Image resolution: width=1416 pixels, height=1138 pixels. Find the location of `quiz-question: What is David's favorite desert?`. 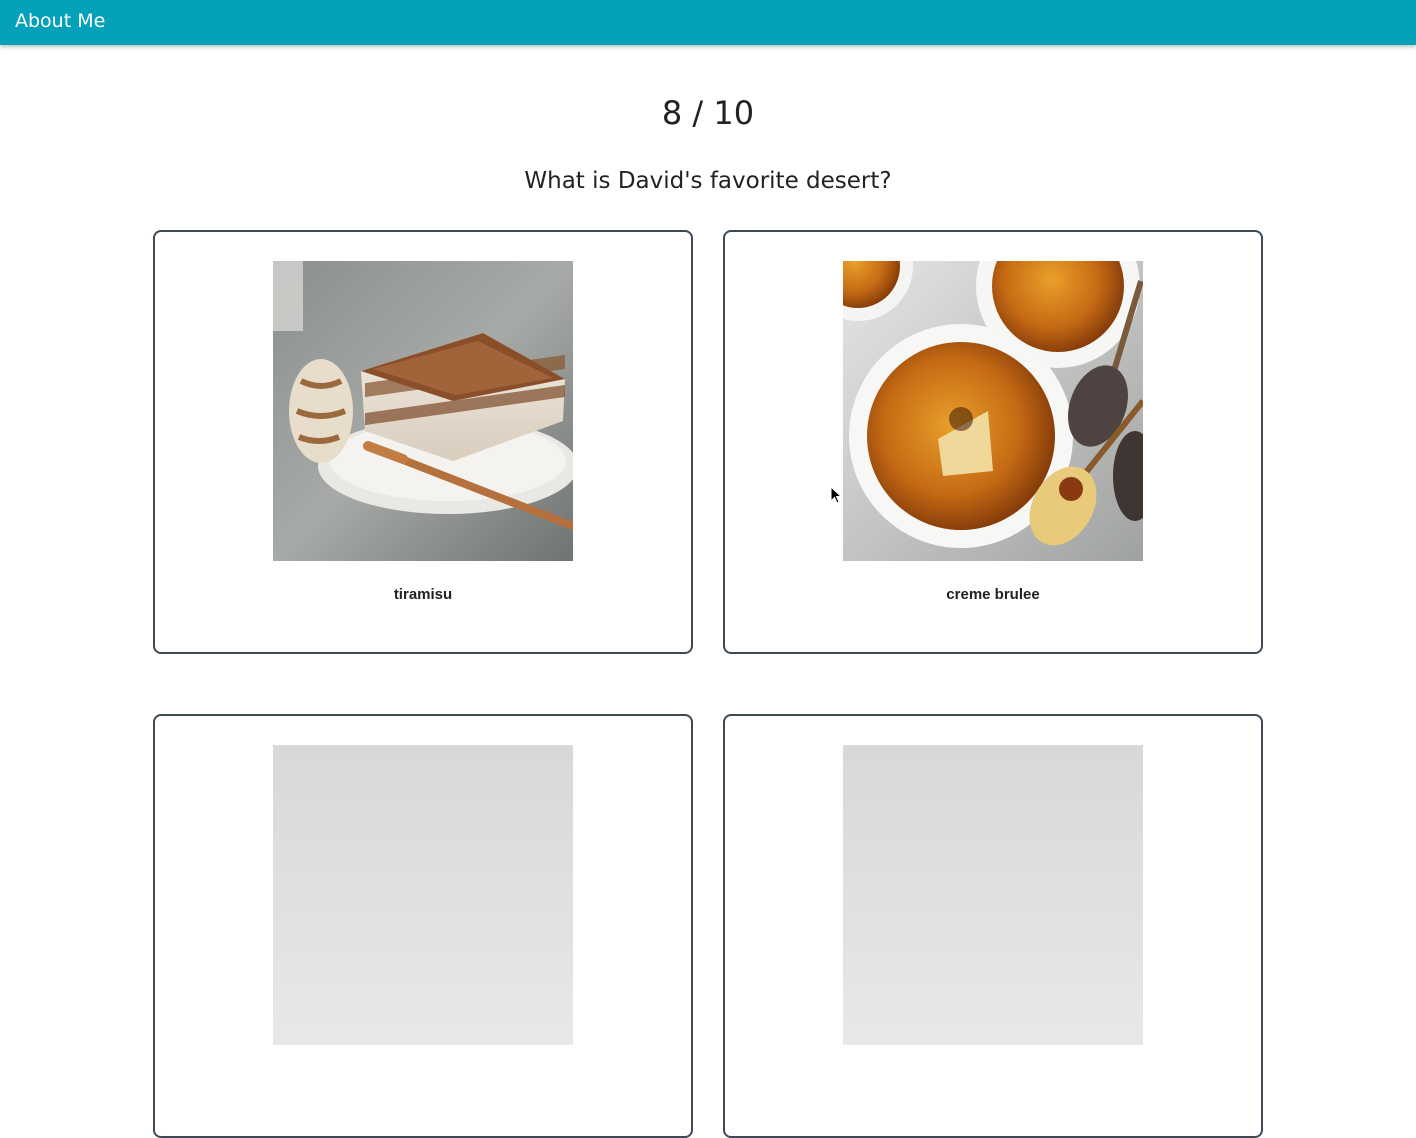

quiz-question: What is David's favorite desert? is located at coordinates (708, 181).